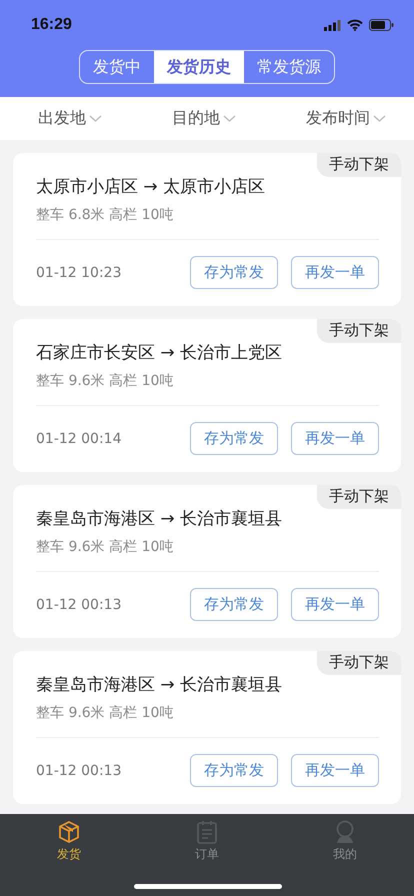  Describe the element at coordinates (70, 118) in the screenshot. I see `filter-dropdown: 出发地` at that location.